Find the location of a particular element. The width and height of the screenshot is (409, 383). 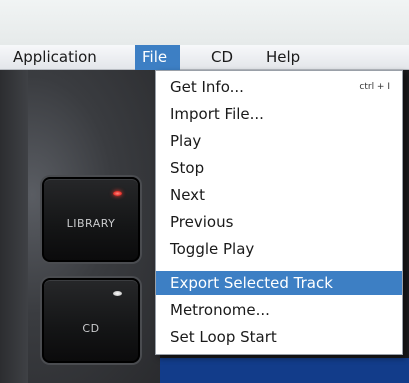

library-button-label: LIBRARY is located at coordinates (91, 223).